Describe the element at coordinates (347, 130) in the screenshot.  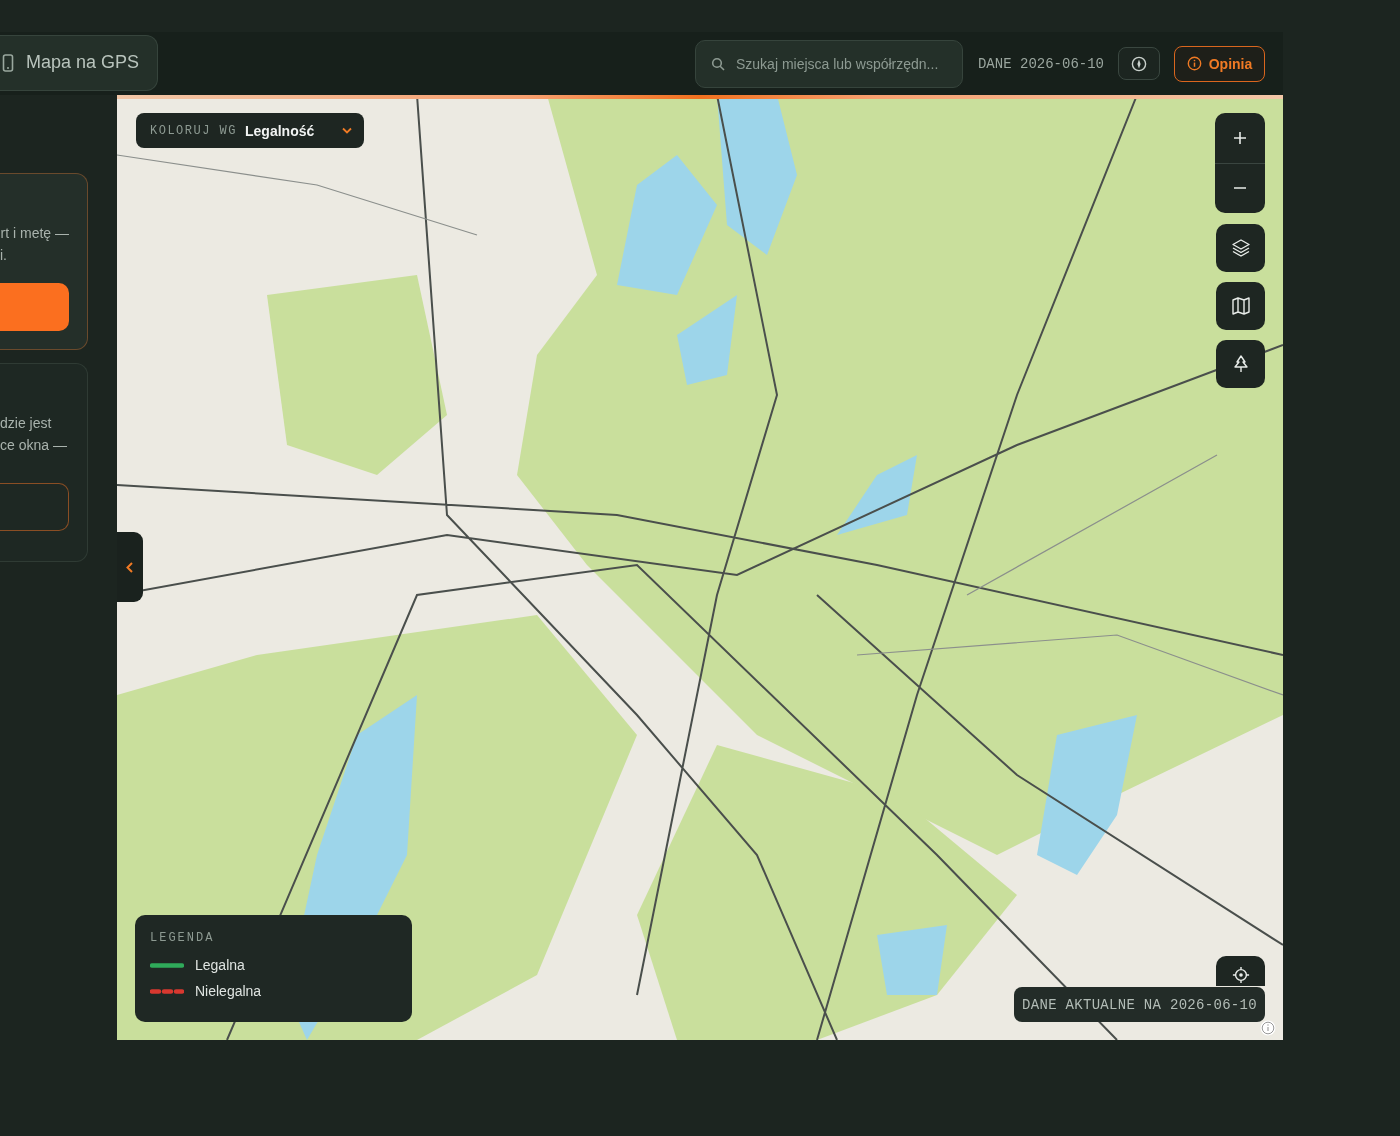
I see `caret-icon` at that location.